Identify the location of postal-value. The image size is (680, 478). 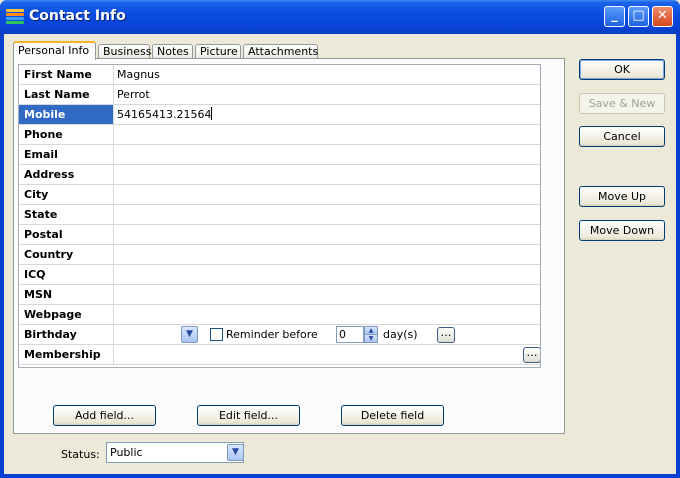
(327, 234).